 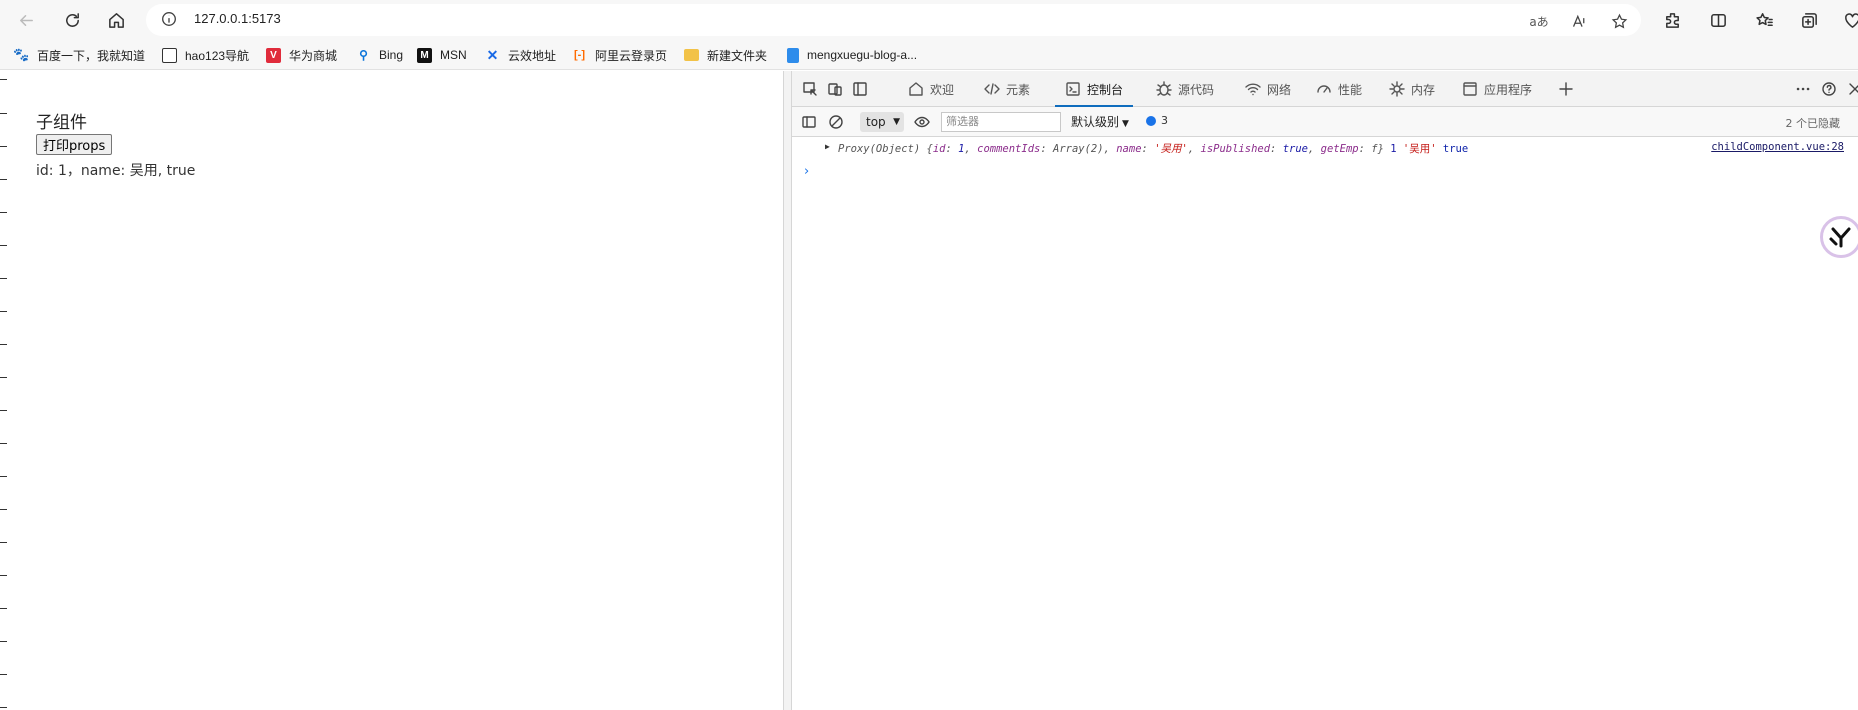 What do you see at coordinates (1164, 88) in the screenshot?
I see `bug-icon` at bounding box center [1164, 88].